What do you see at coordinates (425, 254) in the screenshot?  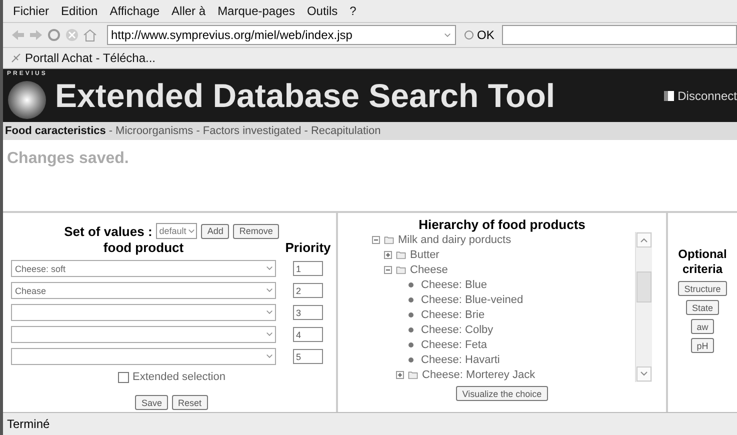 I see `tree-item: Butter` at bounding box center [425, 254].